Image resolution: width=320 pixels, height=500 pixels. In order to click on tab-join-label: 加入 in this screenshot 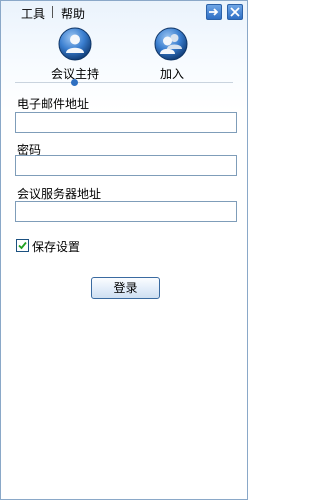, I will do `click(171, 74)`.